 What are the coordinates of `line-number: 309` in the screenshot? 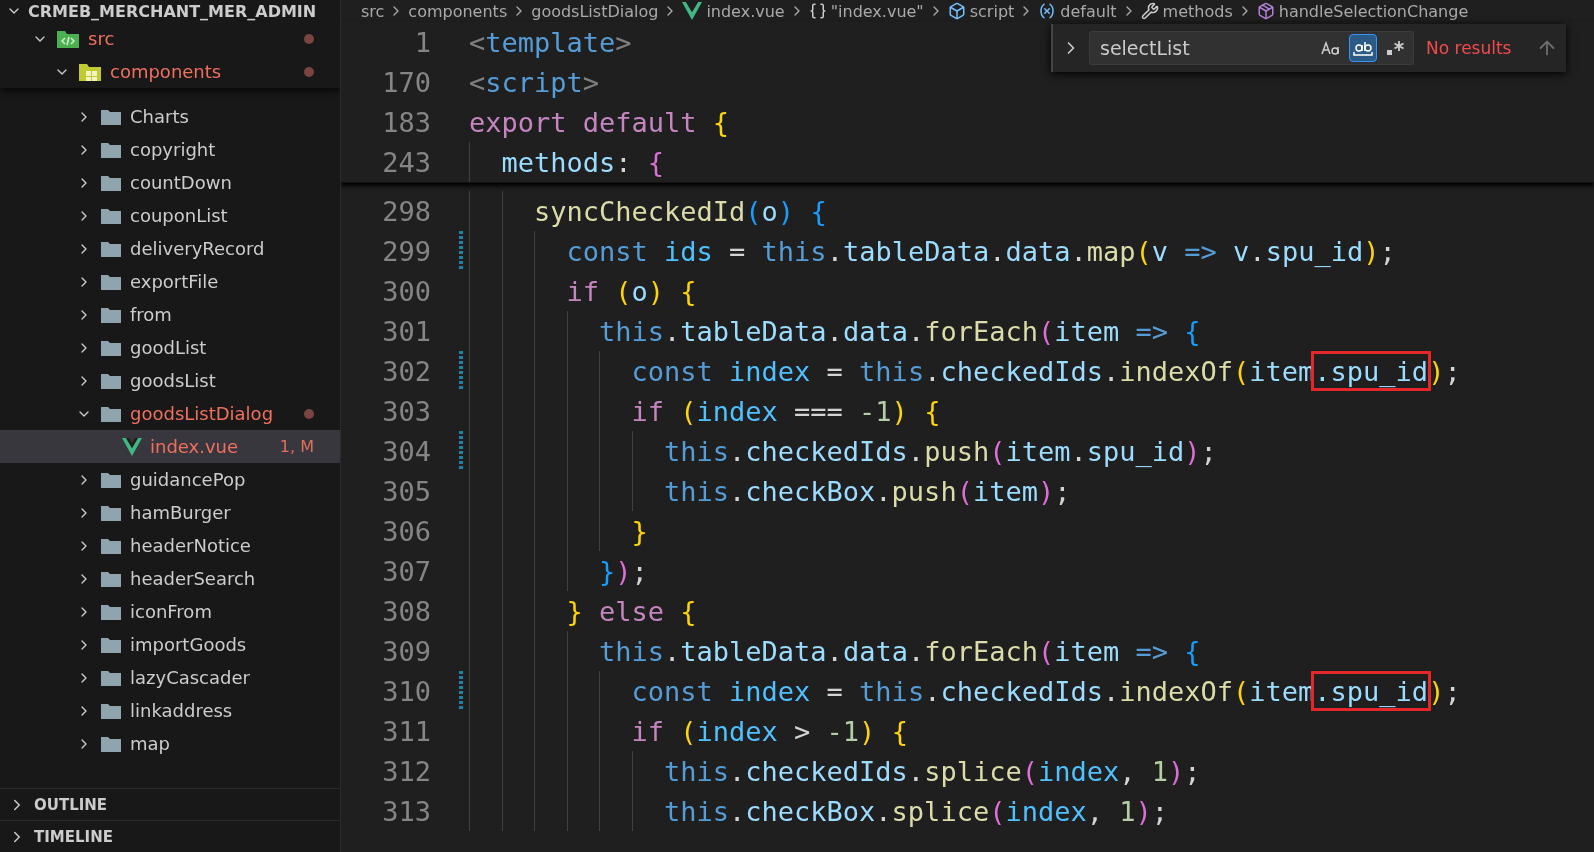 It's located at (406, 651).